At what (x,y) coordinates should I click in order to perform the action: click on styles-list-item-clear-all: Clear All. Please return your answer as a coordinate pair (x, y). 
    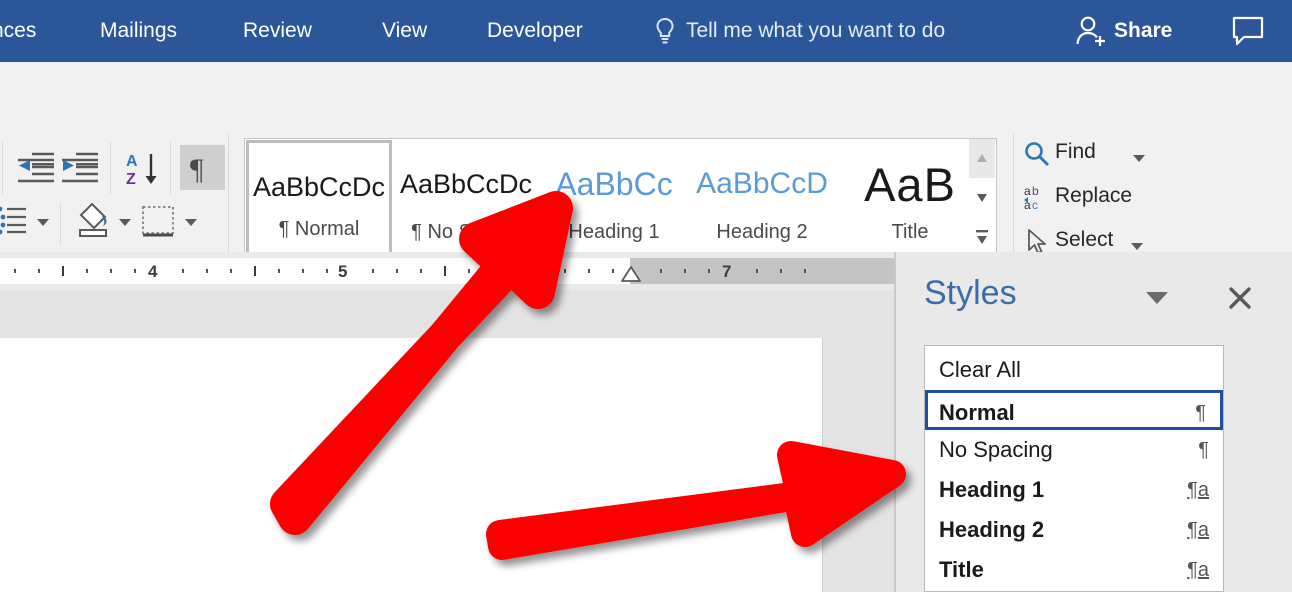
    Looking at the image, I should click on (1074, 370).